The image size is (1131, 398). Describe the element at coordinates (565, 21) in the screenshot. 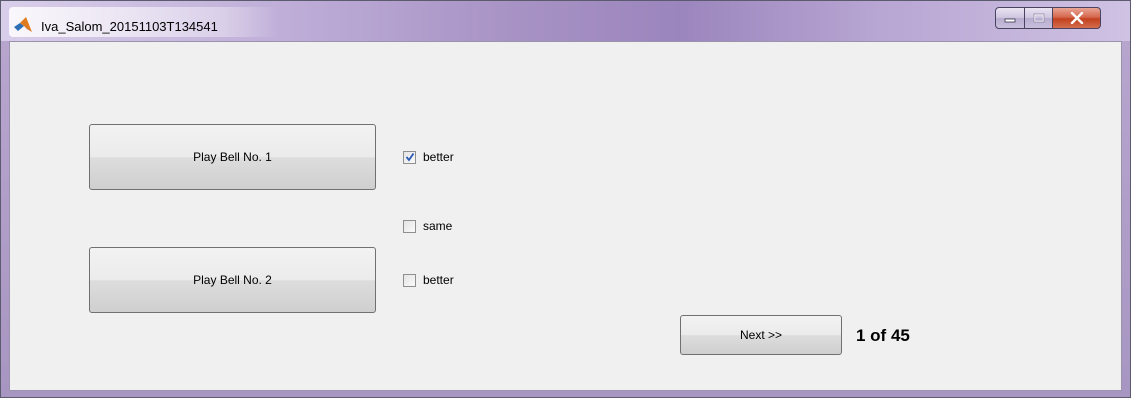

I see `title-bar: Iva_Salom_20151103T134541` at that location.